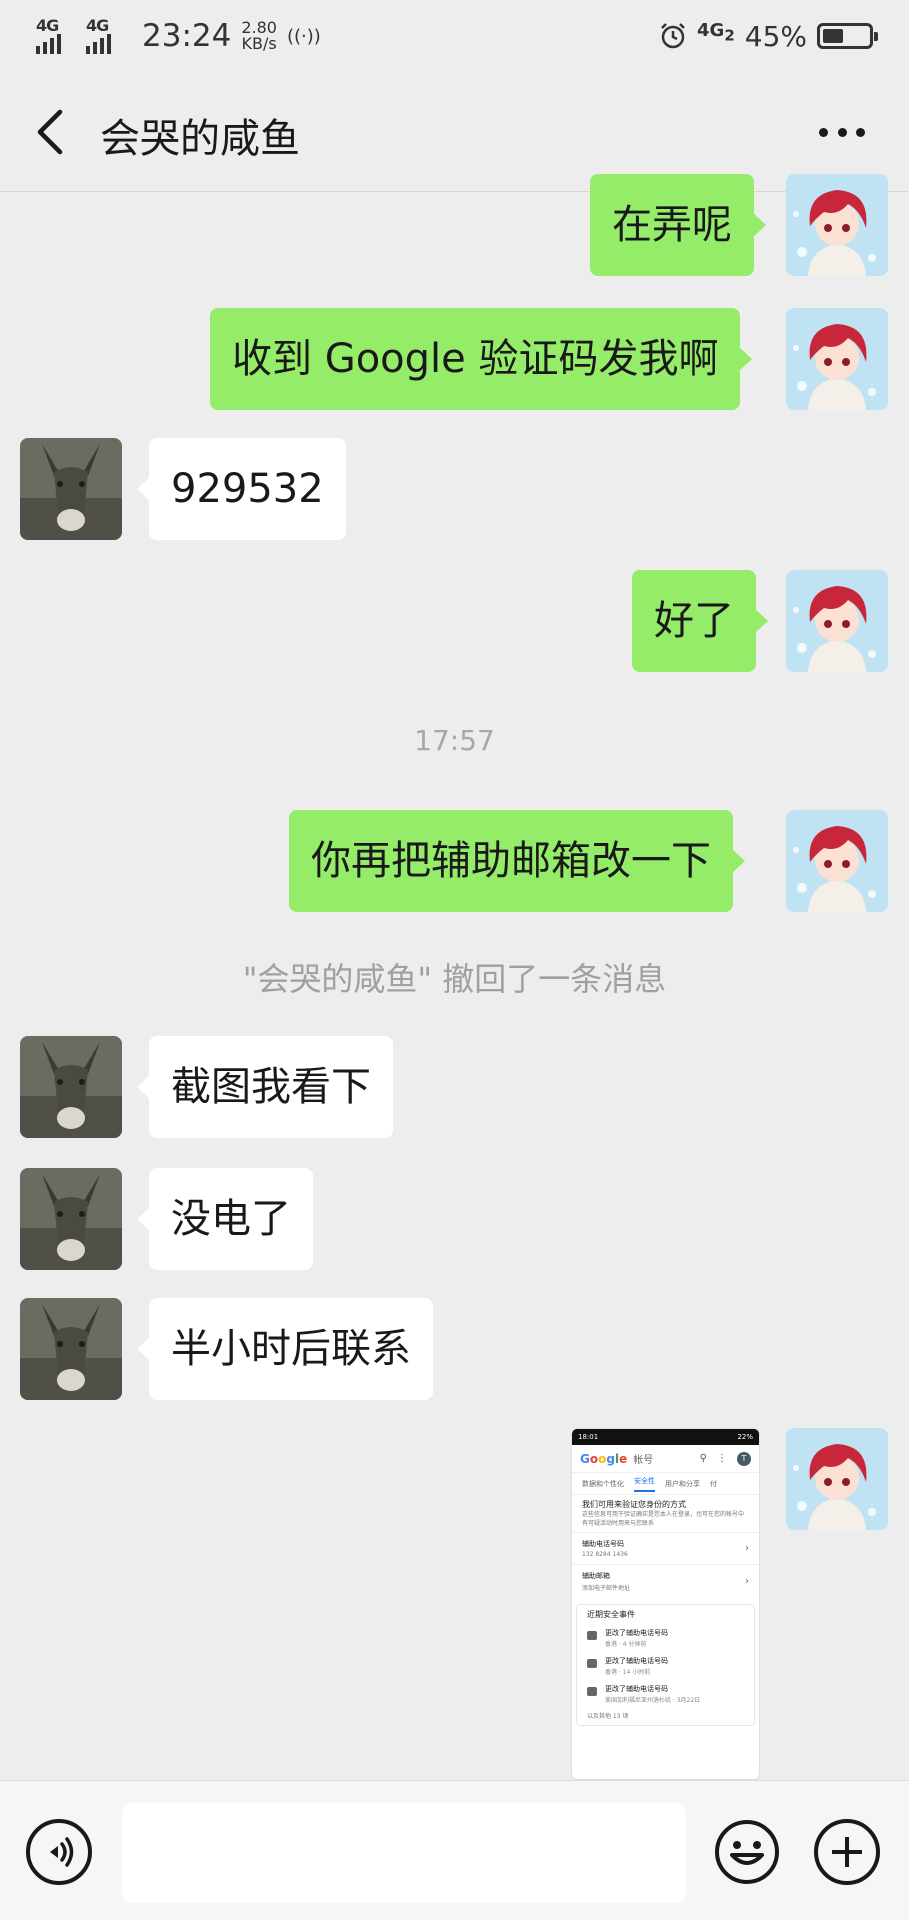  Describe the element at coordinates (842, 133) in the screenshot. I see `more-dots-icon` at that location.